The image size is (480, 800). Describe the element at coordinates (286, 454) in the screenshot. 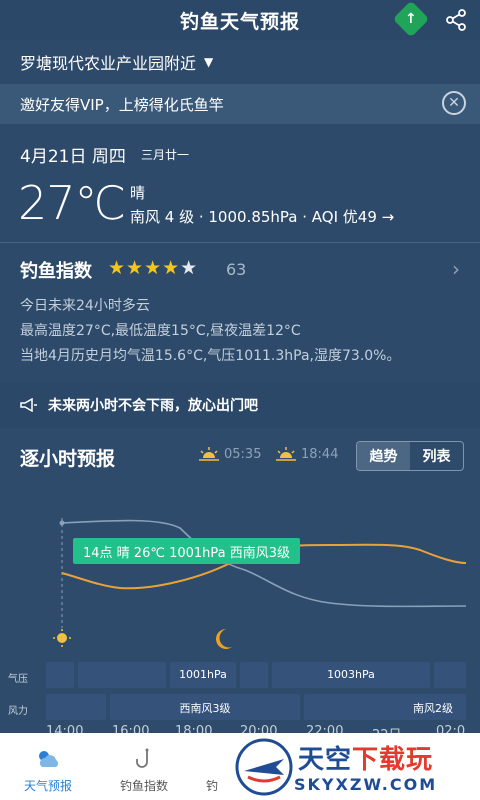

I see `sunset-icon` at that location.